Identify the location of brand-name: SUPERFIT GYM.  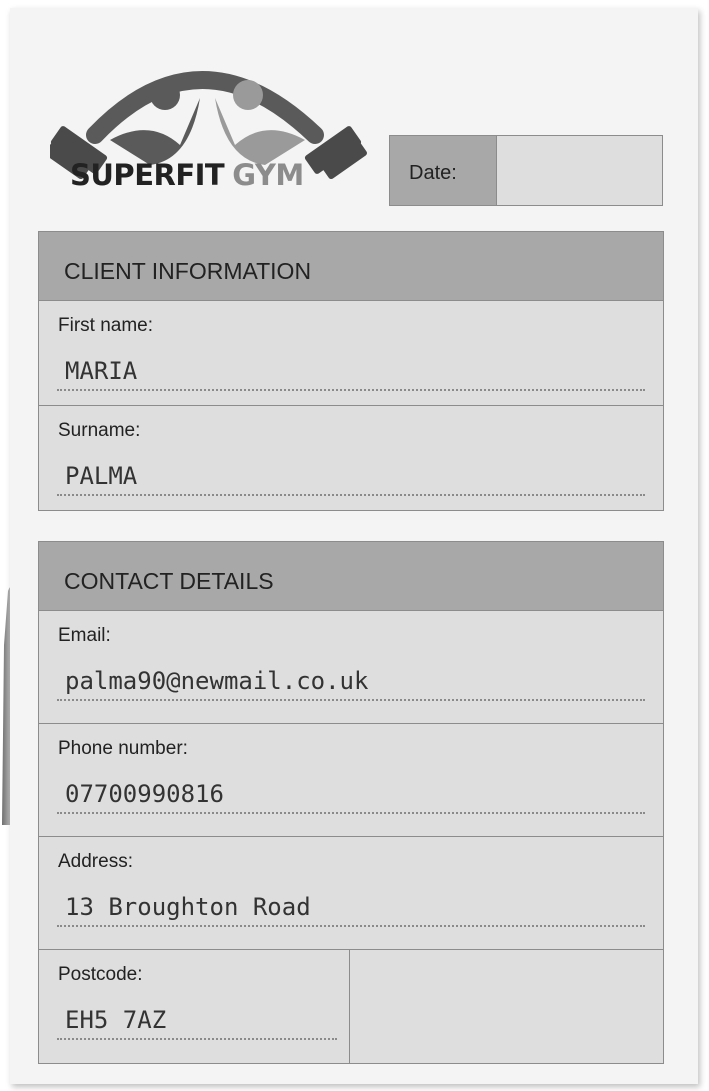
(187, 175).